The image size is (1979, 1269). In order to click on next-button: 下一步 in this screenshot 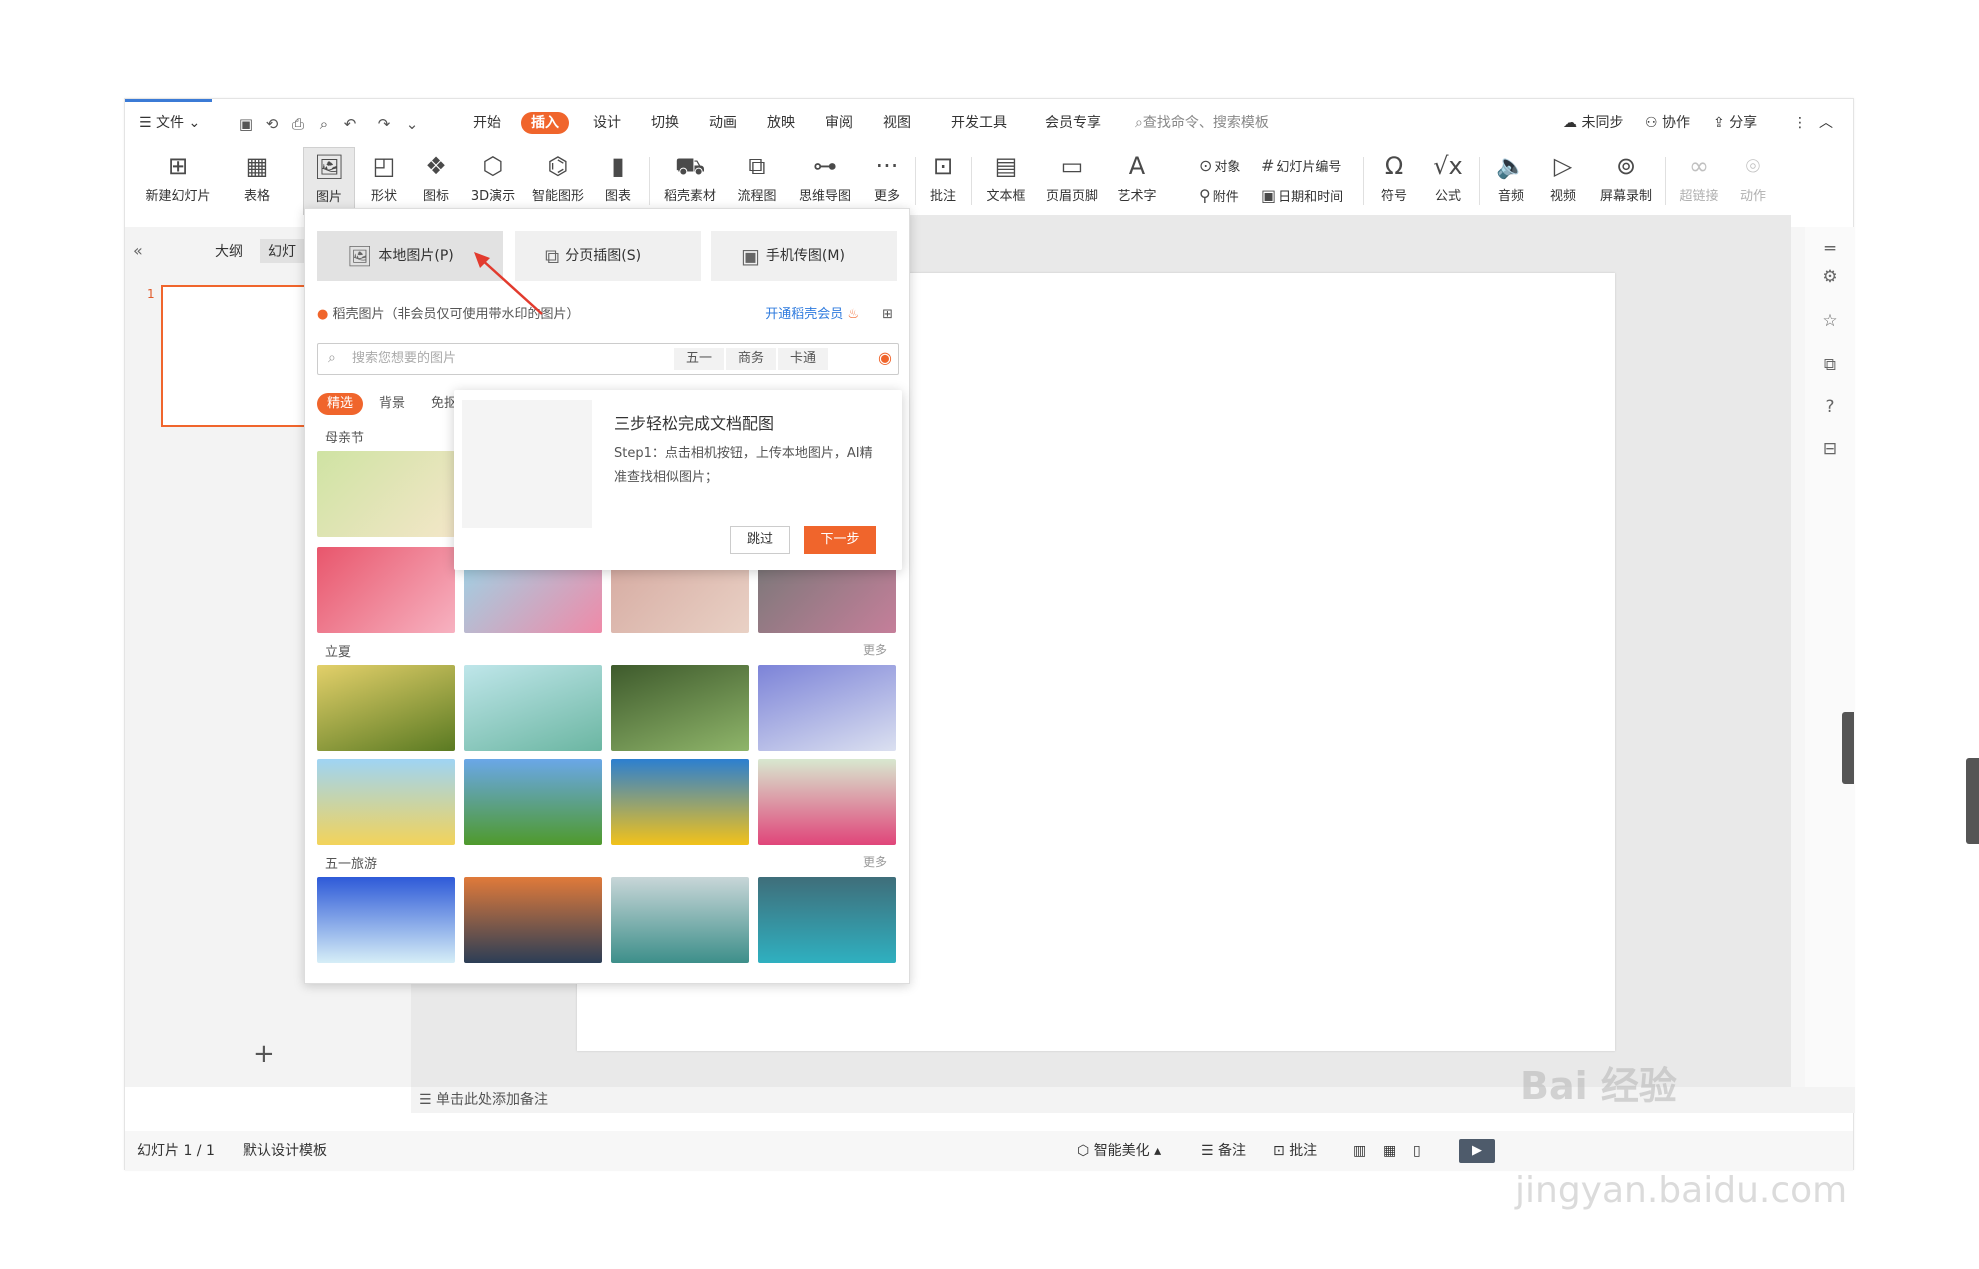, I will do `click(840, 540)`.